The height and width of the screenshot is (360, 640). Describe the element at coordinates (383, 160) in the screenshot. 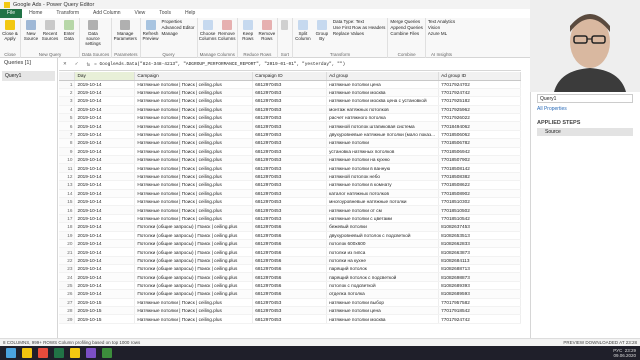

I see `cell-ad-group: натяжные потолки на кухню` at that location.